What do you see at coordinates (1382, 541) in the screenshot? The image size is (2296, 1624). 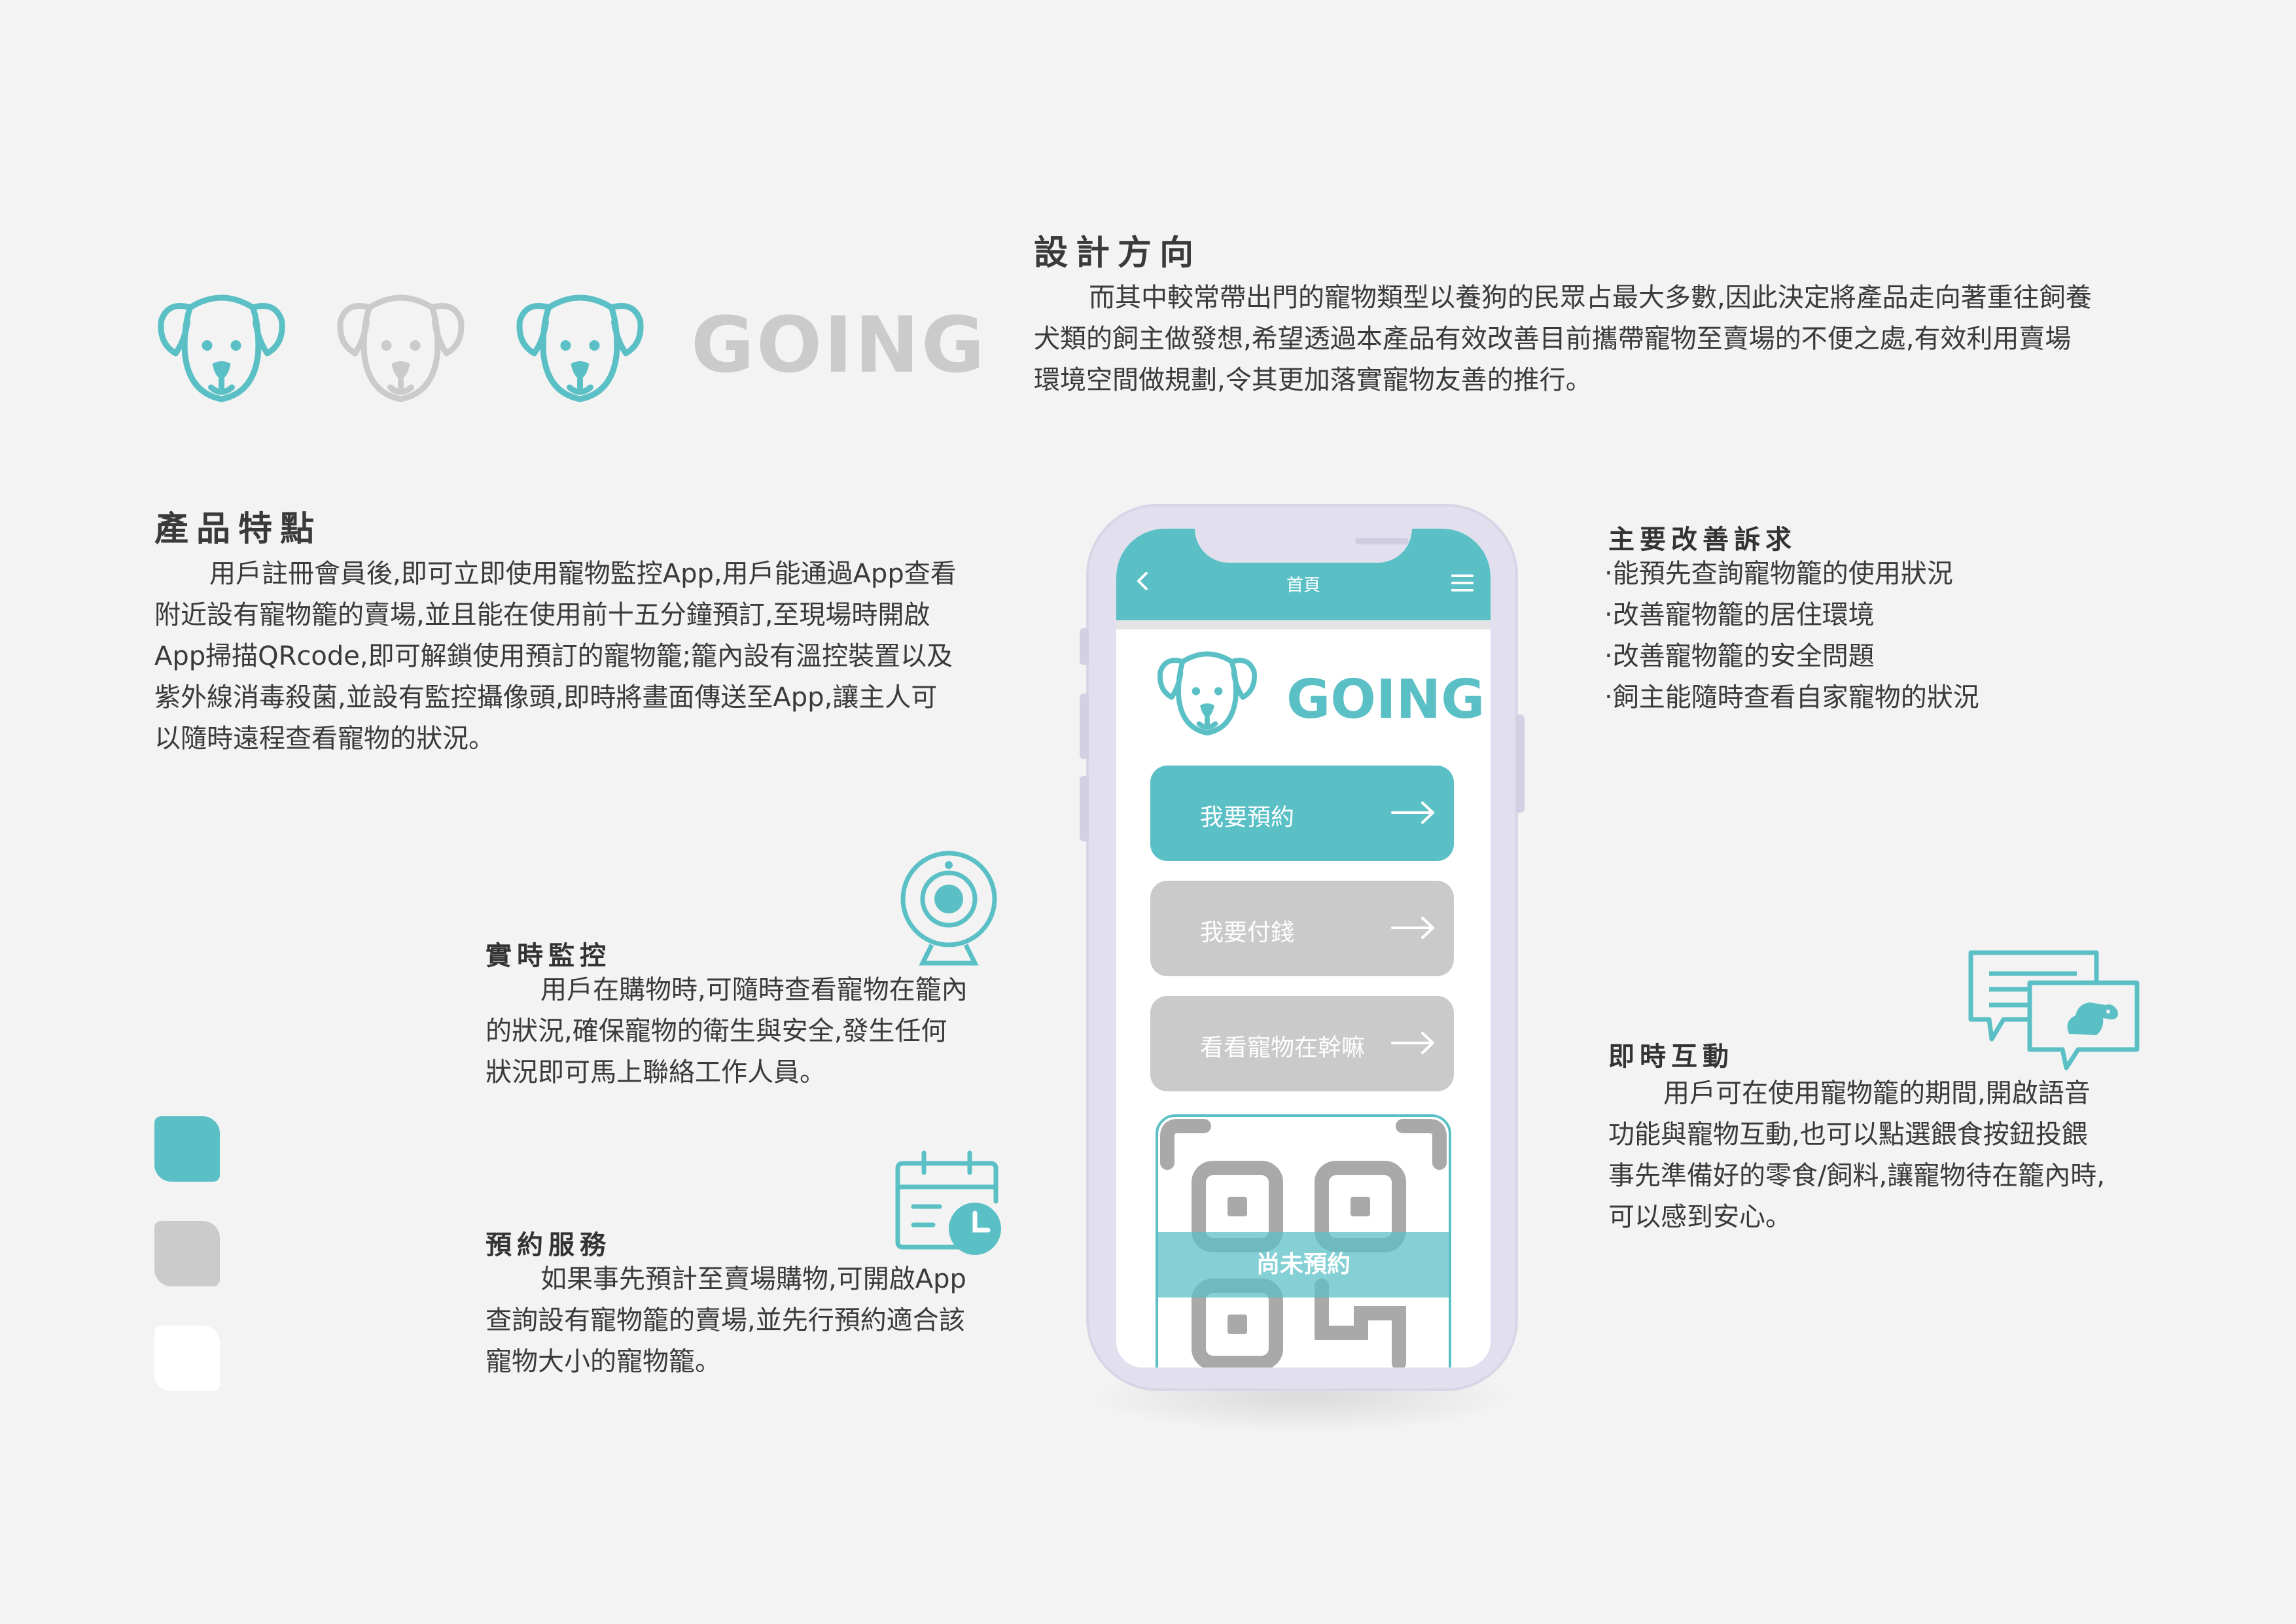 I see `phone-speaker` at bounding box center [1382, 541].